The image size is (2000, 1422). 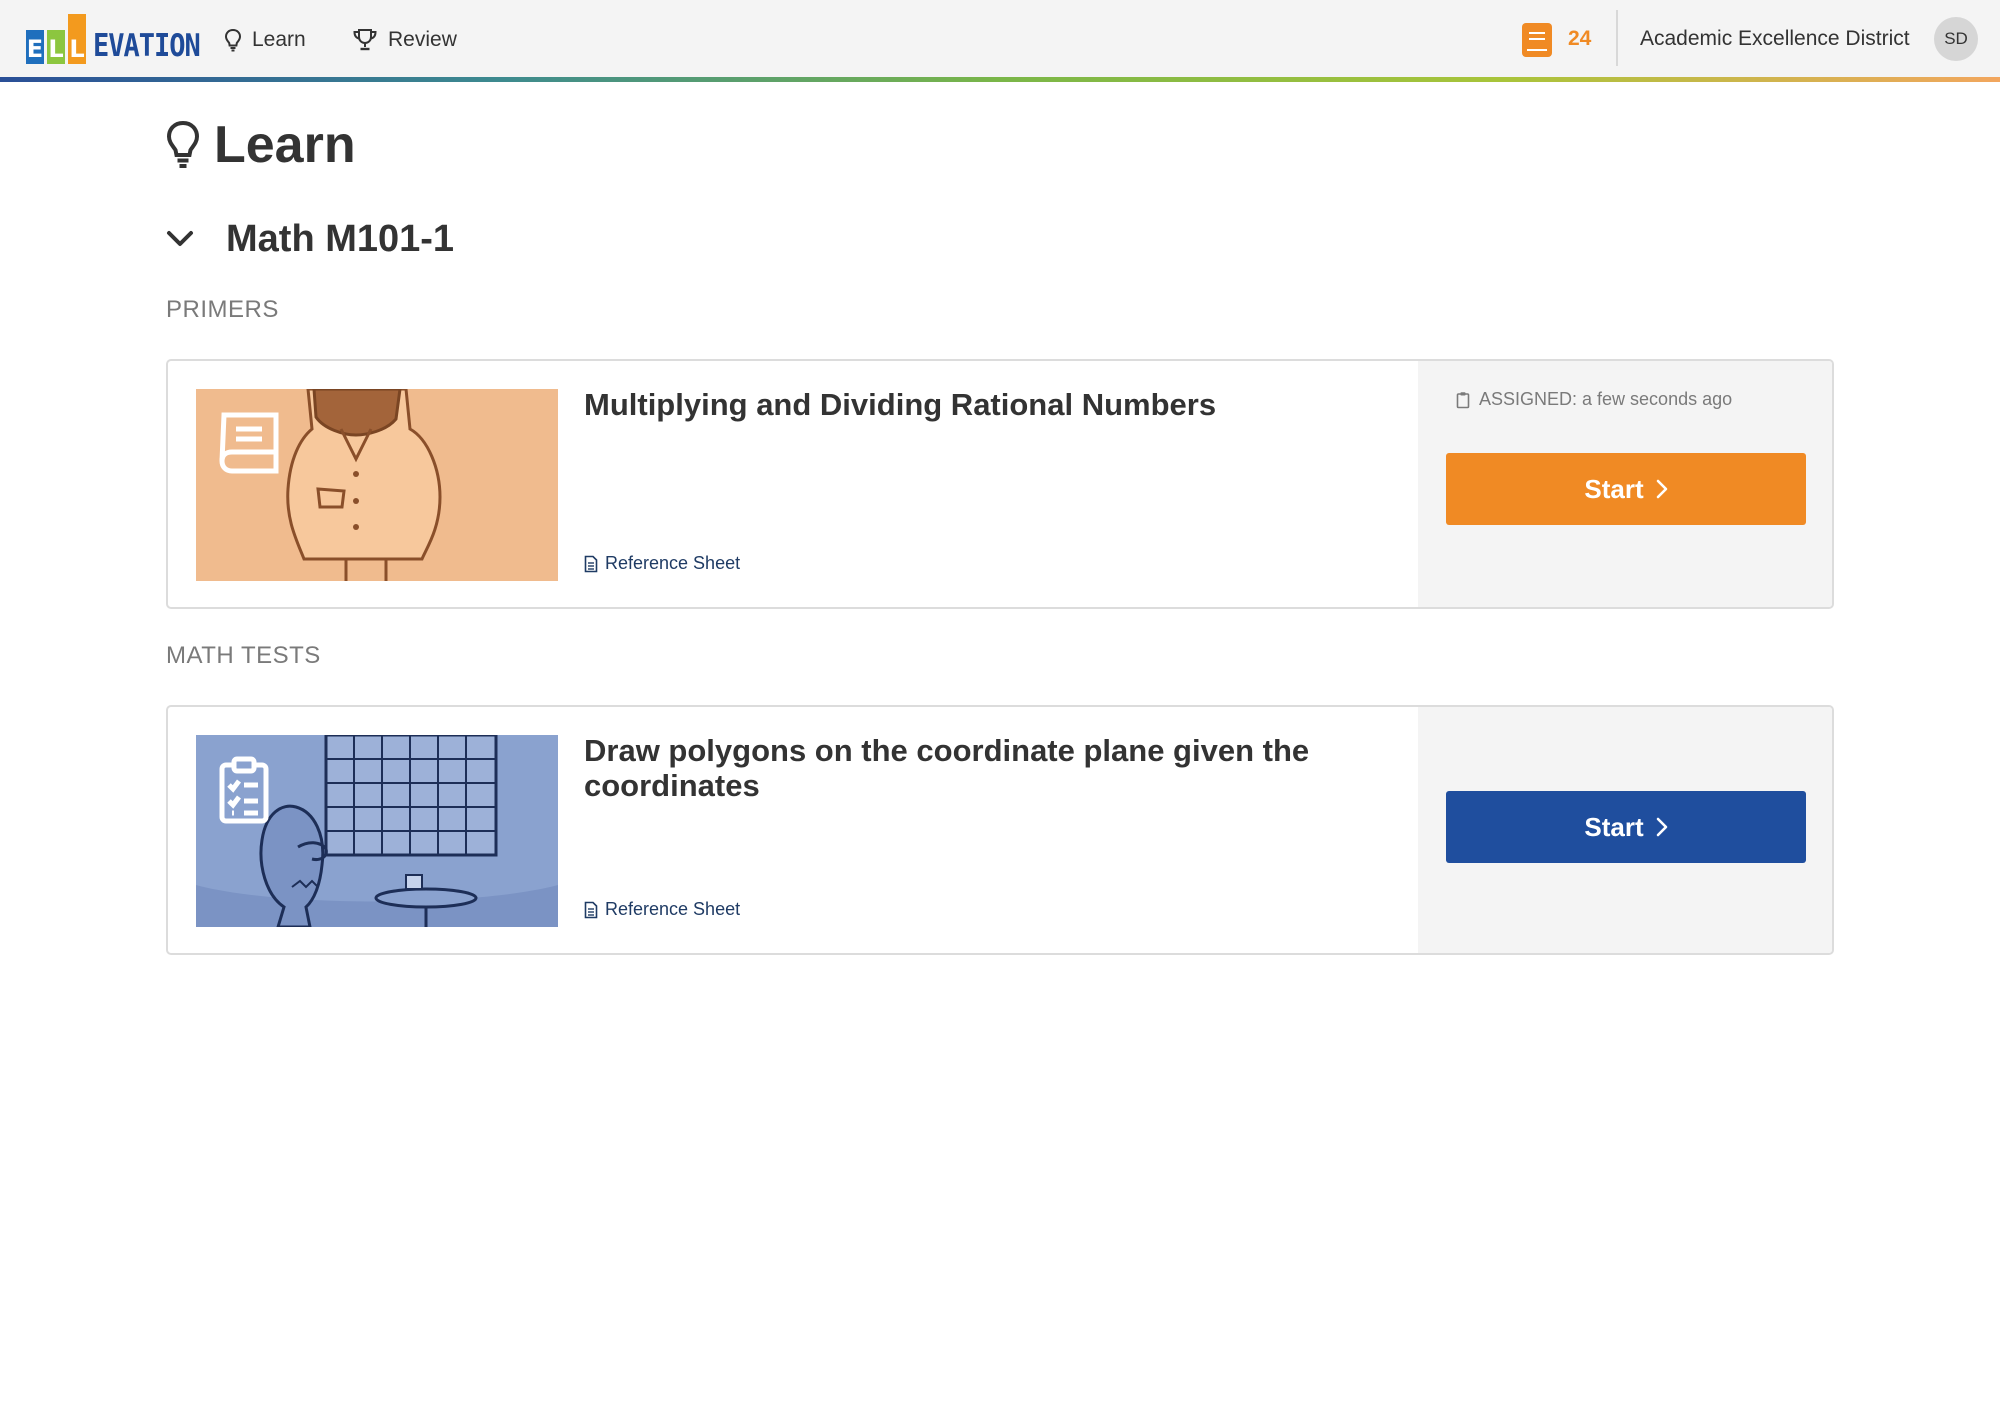 I want to click on assignment-action-panel: ASSIGNED: a few seconds ago Start, so click(x=1625, y=484).